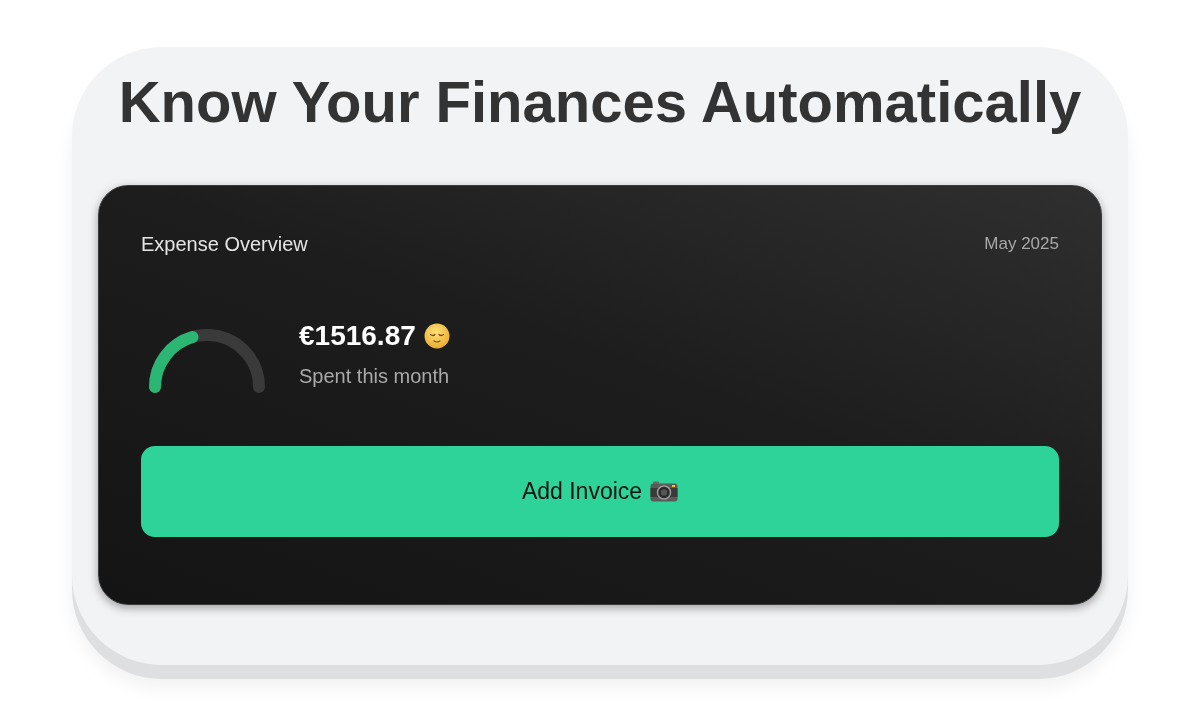 Image resolution: width=1200 pixels, height=711 pixels. Describe the element at coordinates (664, 491) in the screenshot. I see `camera-icon` at that location.